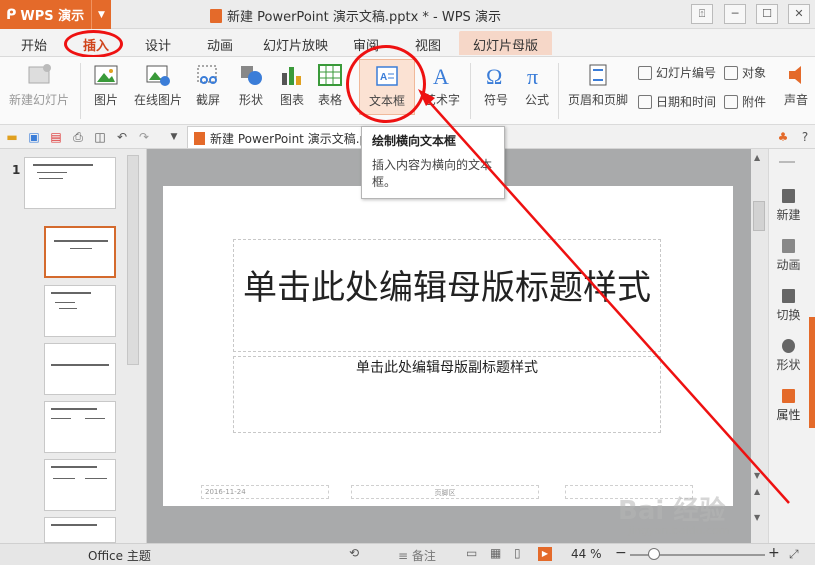 The width and height of the screenshot is (815, 565). I want to click on baidu-watermark-url: jingyan.baidu.com, so click(679, 530).